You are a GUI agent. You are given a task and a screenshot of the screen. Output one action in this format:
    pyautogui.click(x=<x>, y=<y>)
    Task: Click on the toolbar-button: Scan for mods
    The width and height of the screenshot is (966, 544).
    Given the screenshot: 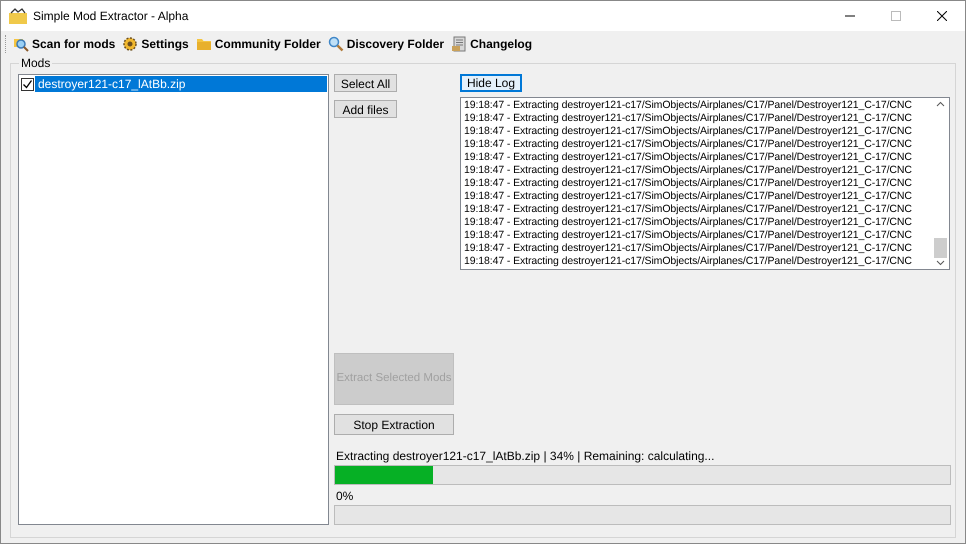 What is the action you would take?
    pyautogui.click(x=64, y=44)
    